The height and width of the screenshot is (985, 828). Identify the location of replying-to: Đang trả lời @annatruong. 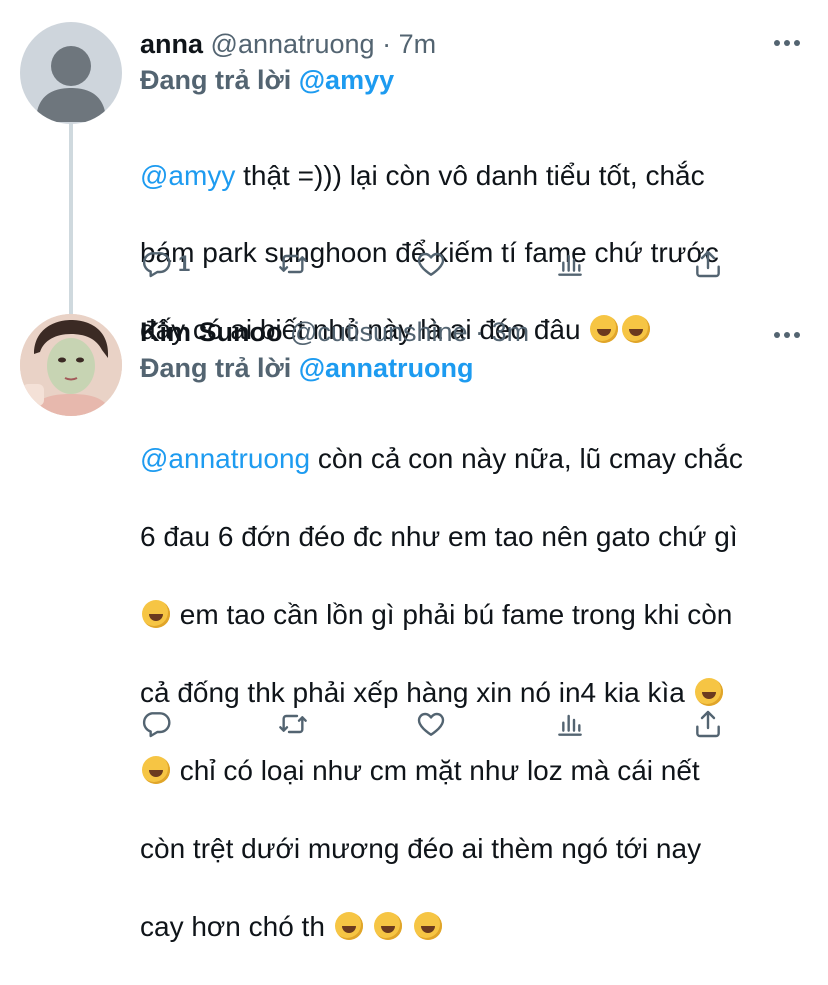
(474, 368).